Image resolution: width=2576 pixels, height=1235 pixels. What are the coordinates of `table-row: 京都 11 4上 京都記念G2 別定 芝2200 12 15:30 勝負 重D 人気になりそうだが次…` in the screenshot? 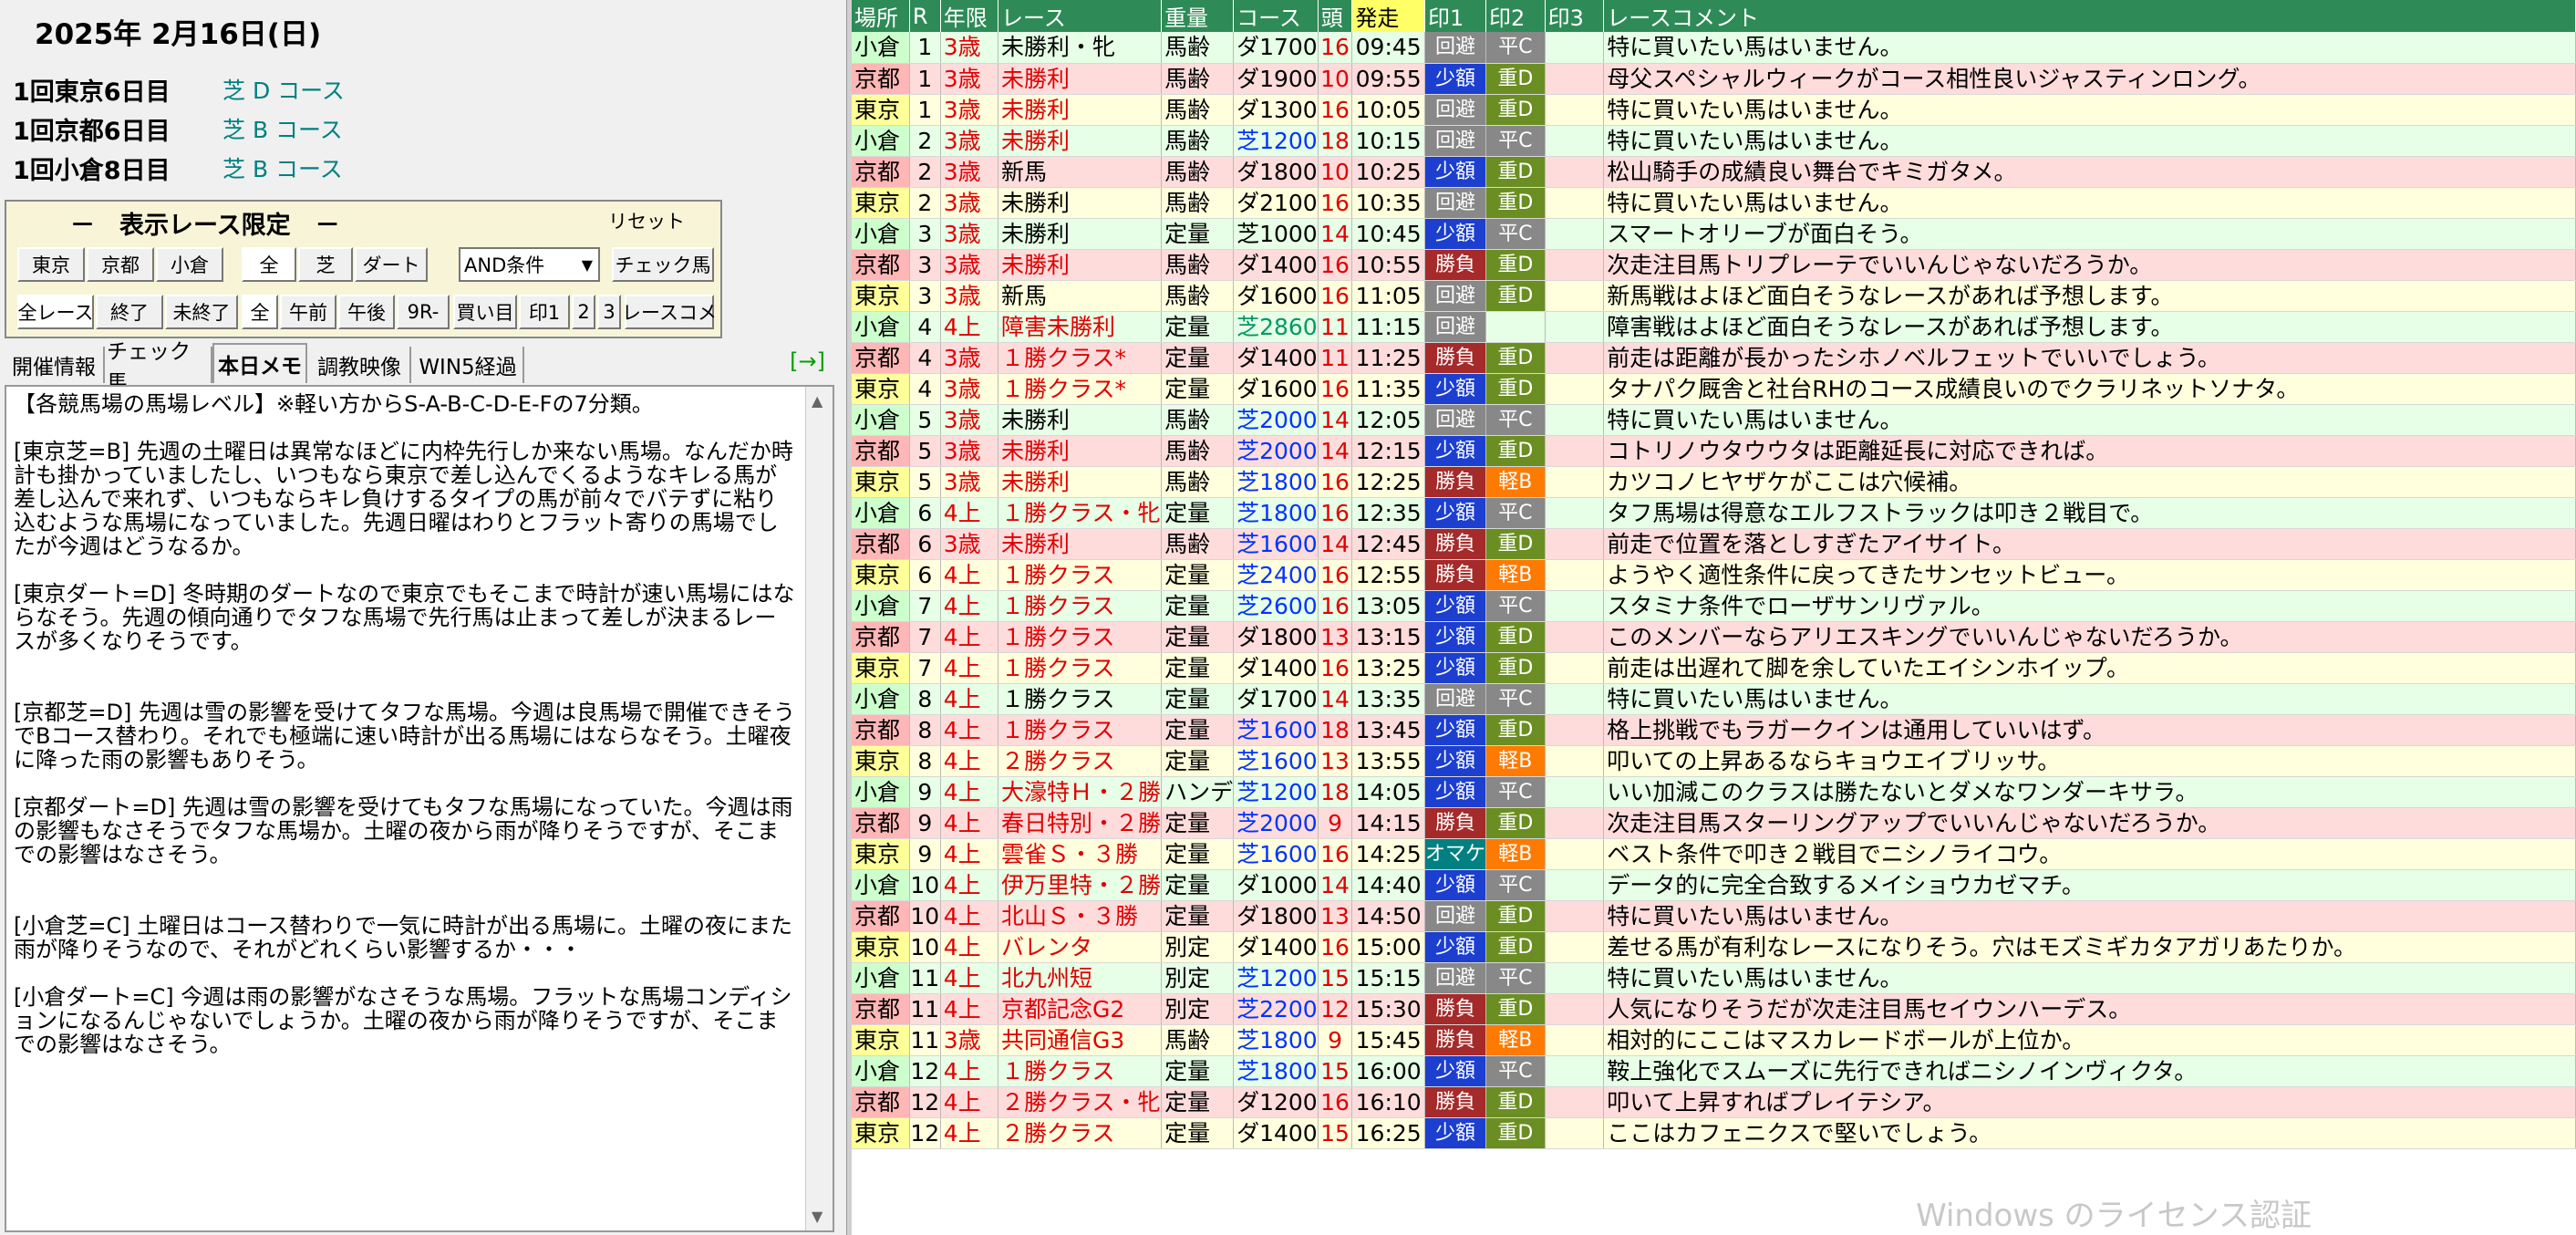 It's located at (1714, 1009).